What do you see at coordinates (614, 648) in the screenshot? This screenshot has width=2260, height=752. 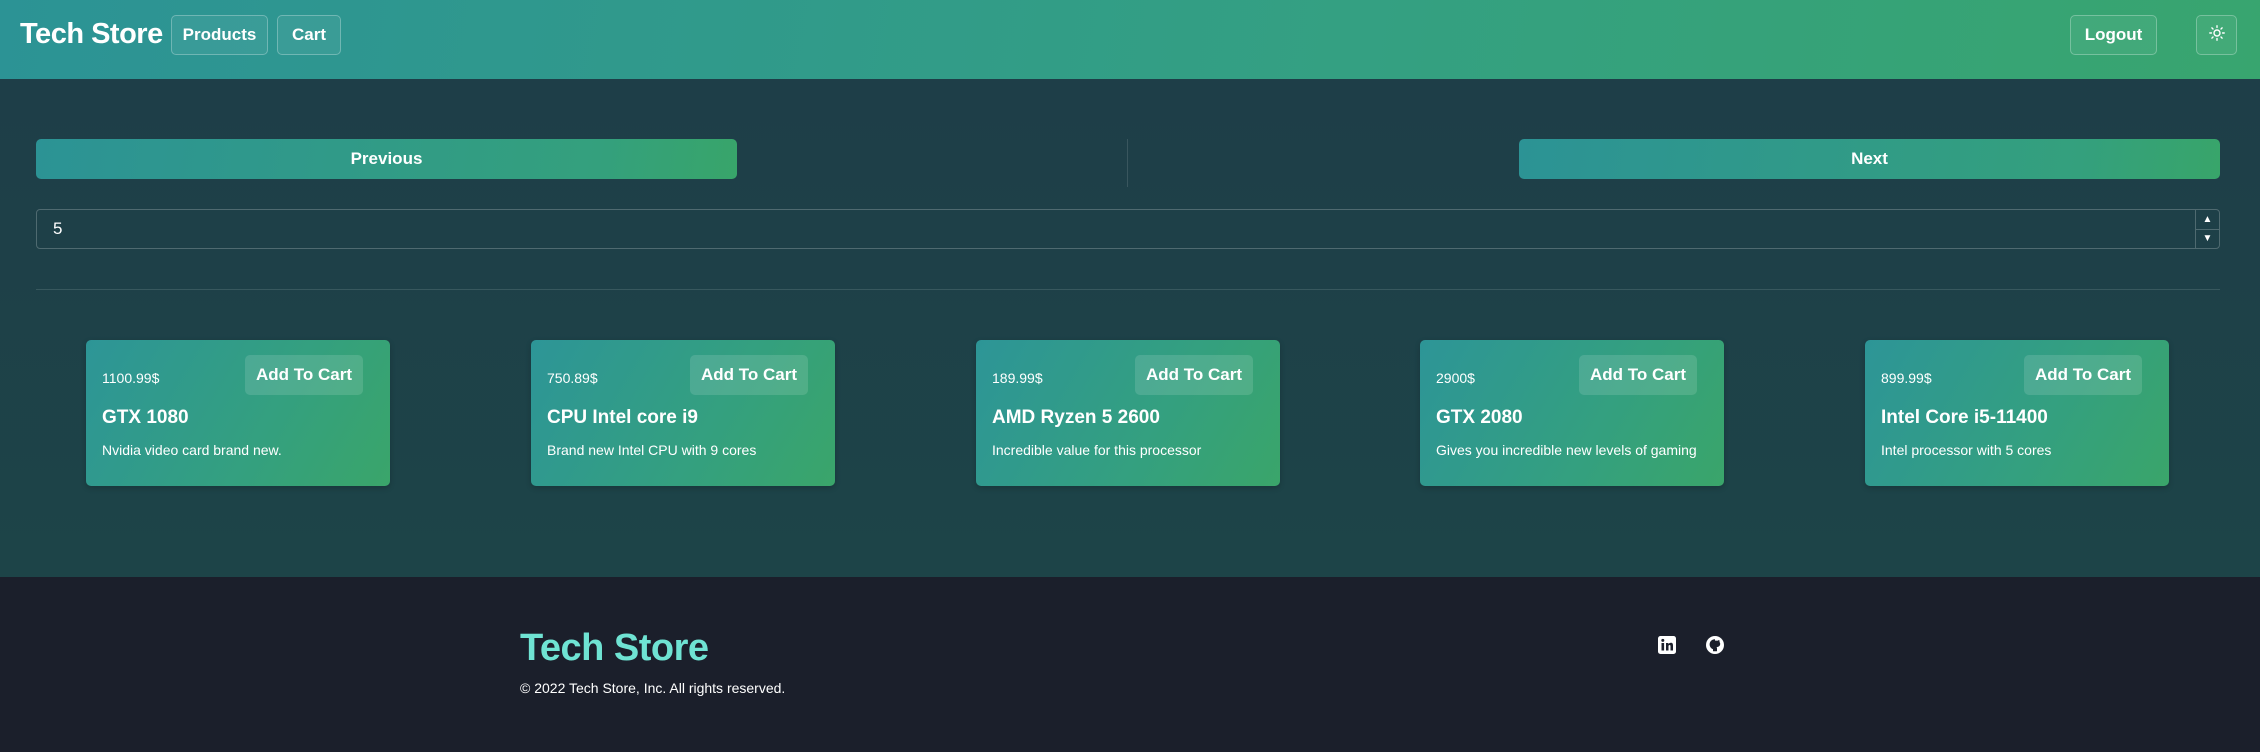 I see `footer-brand: Tech Store` at bounding box center [614, 648].